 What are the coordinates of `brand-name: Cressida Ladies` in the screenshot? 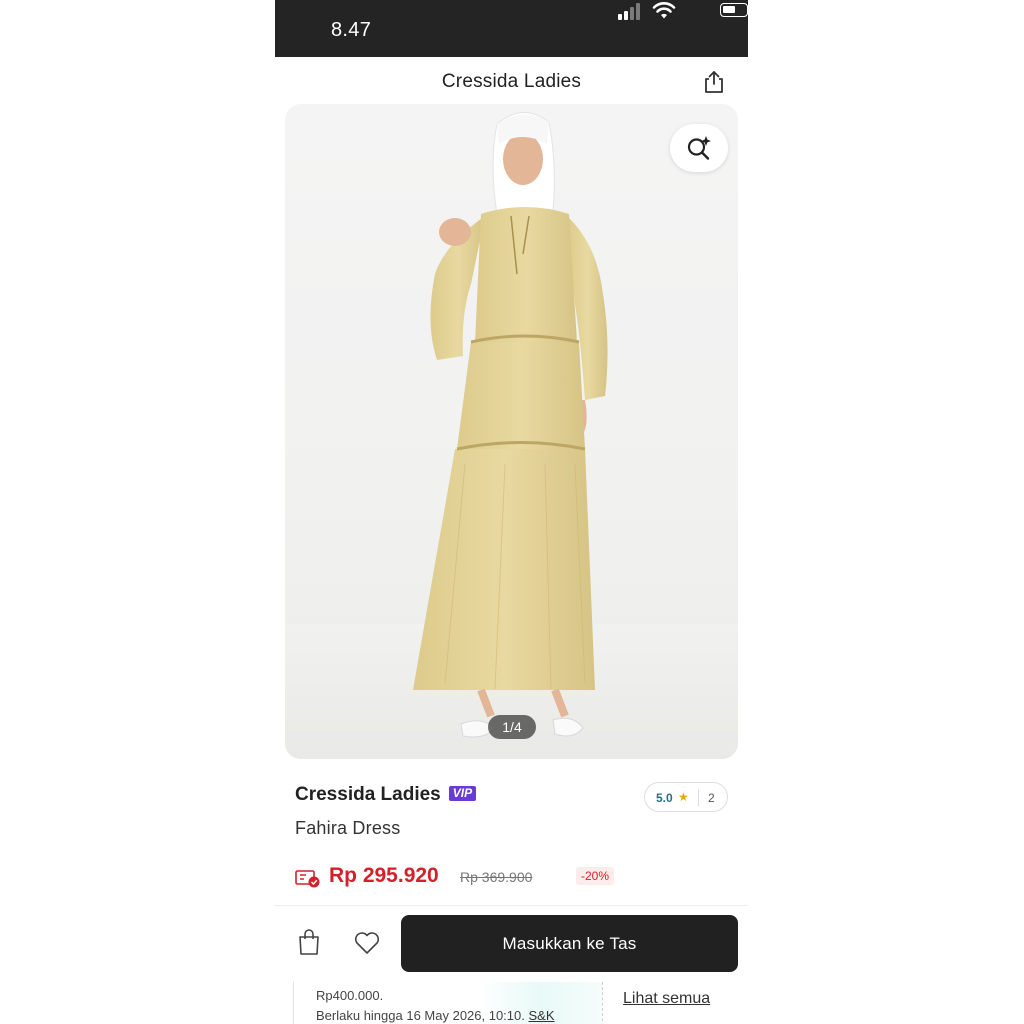 It's located at (368, 794).